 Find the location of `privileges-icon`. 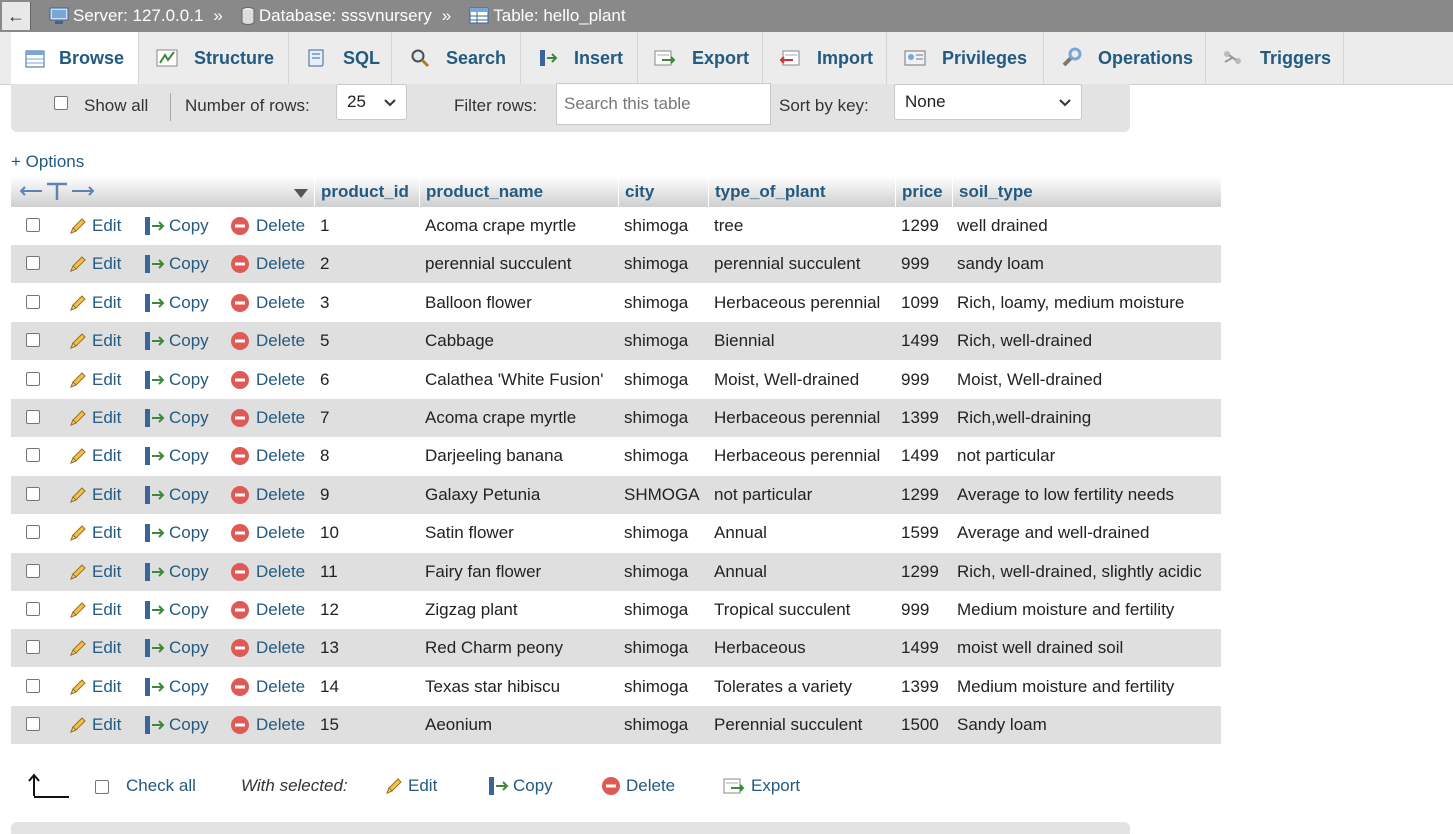

privileges-icon is located at coordinates (915, 58).